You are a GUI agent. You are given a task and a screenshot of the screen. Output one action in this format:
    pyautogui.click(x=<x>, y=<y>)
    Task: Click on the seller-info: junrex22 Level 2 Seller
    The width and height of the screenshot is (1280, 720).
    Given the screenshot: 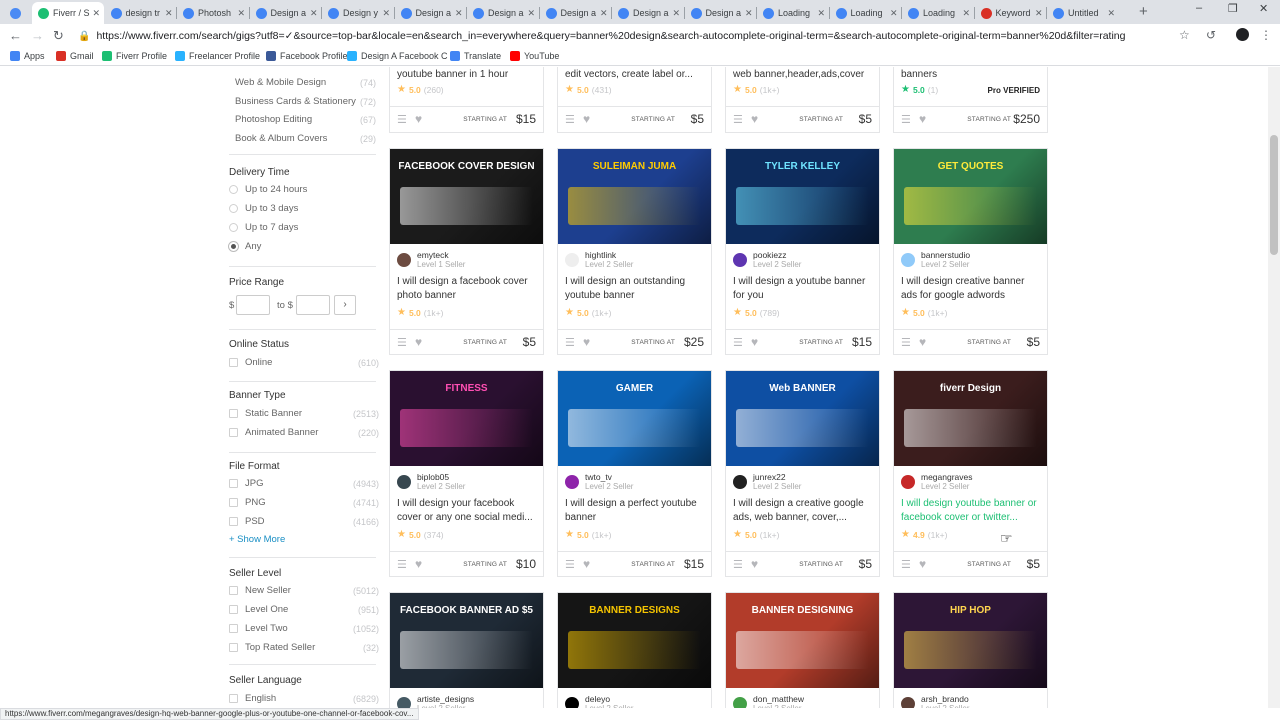 What is the action you would take?
    pyautogui.click(x=767, y=482)
    